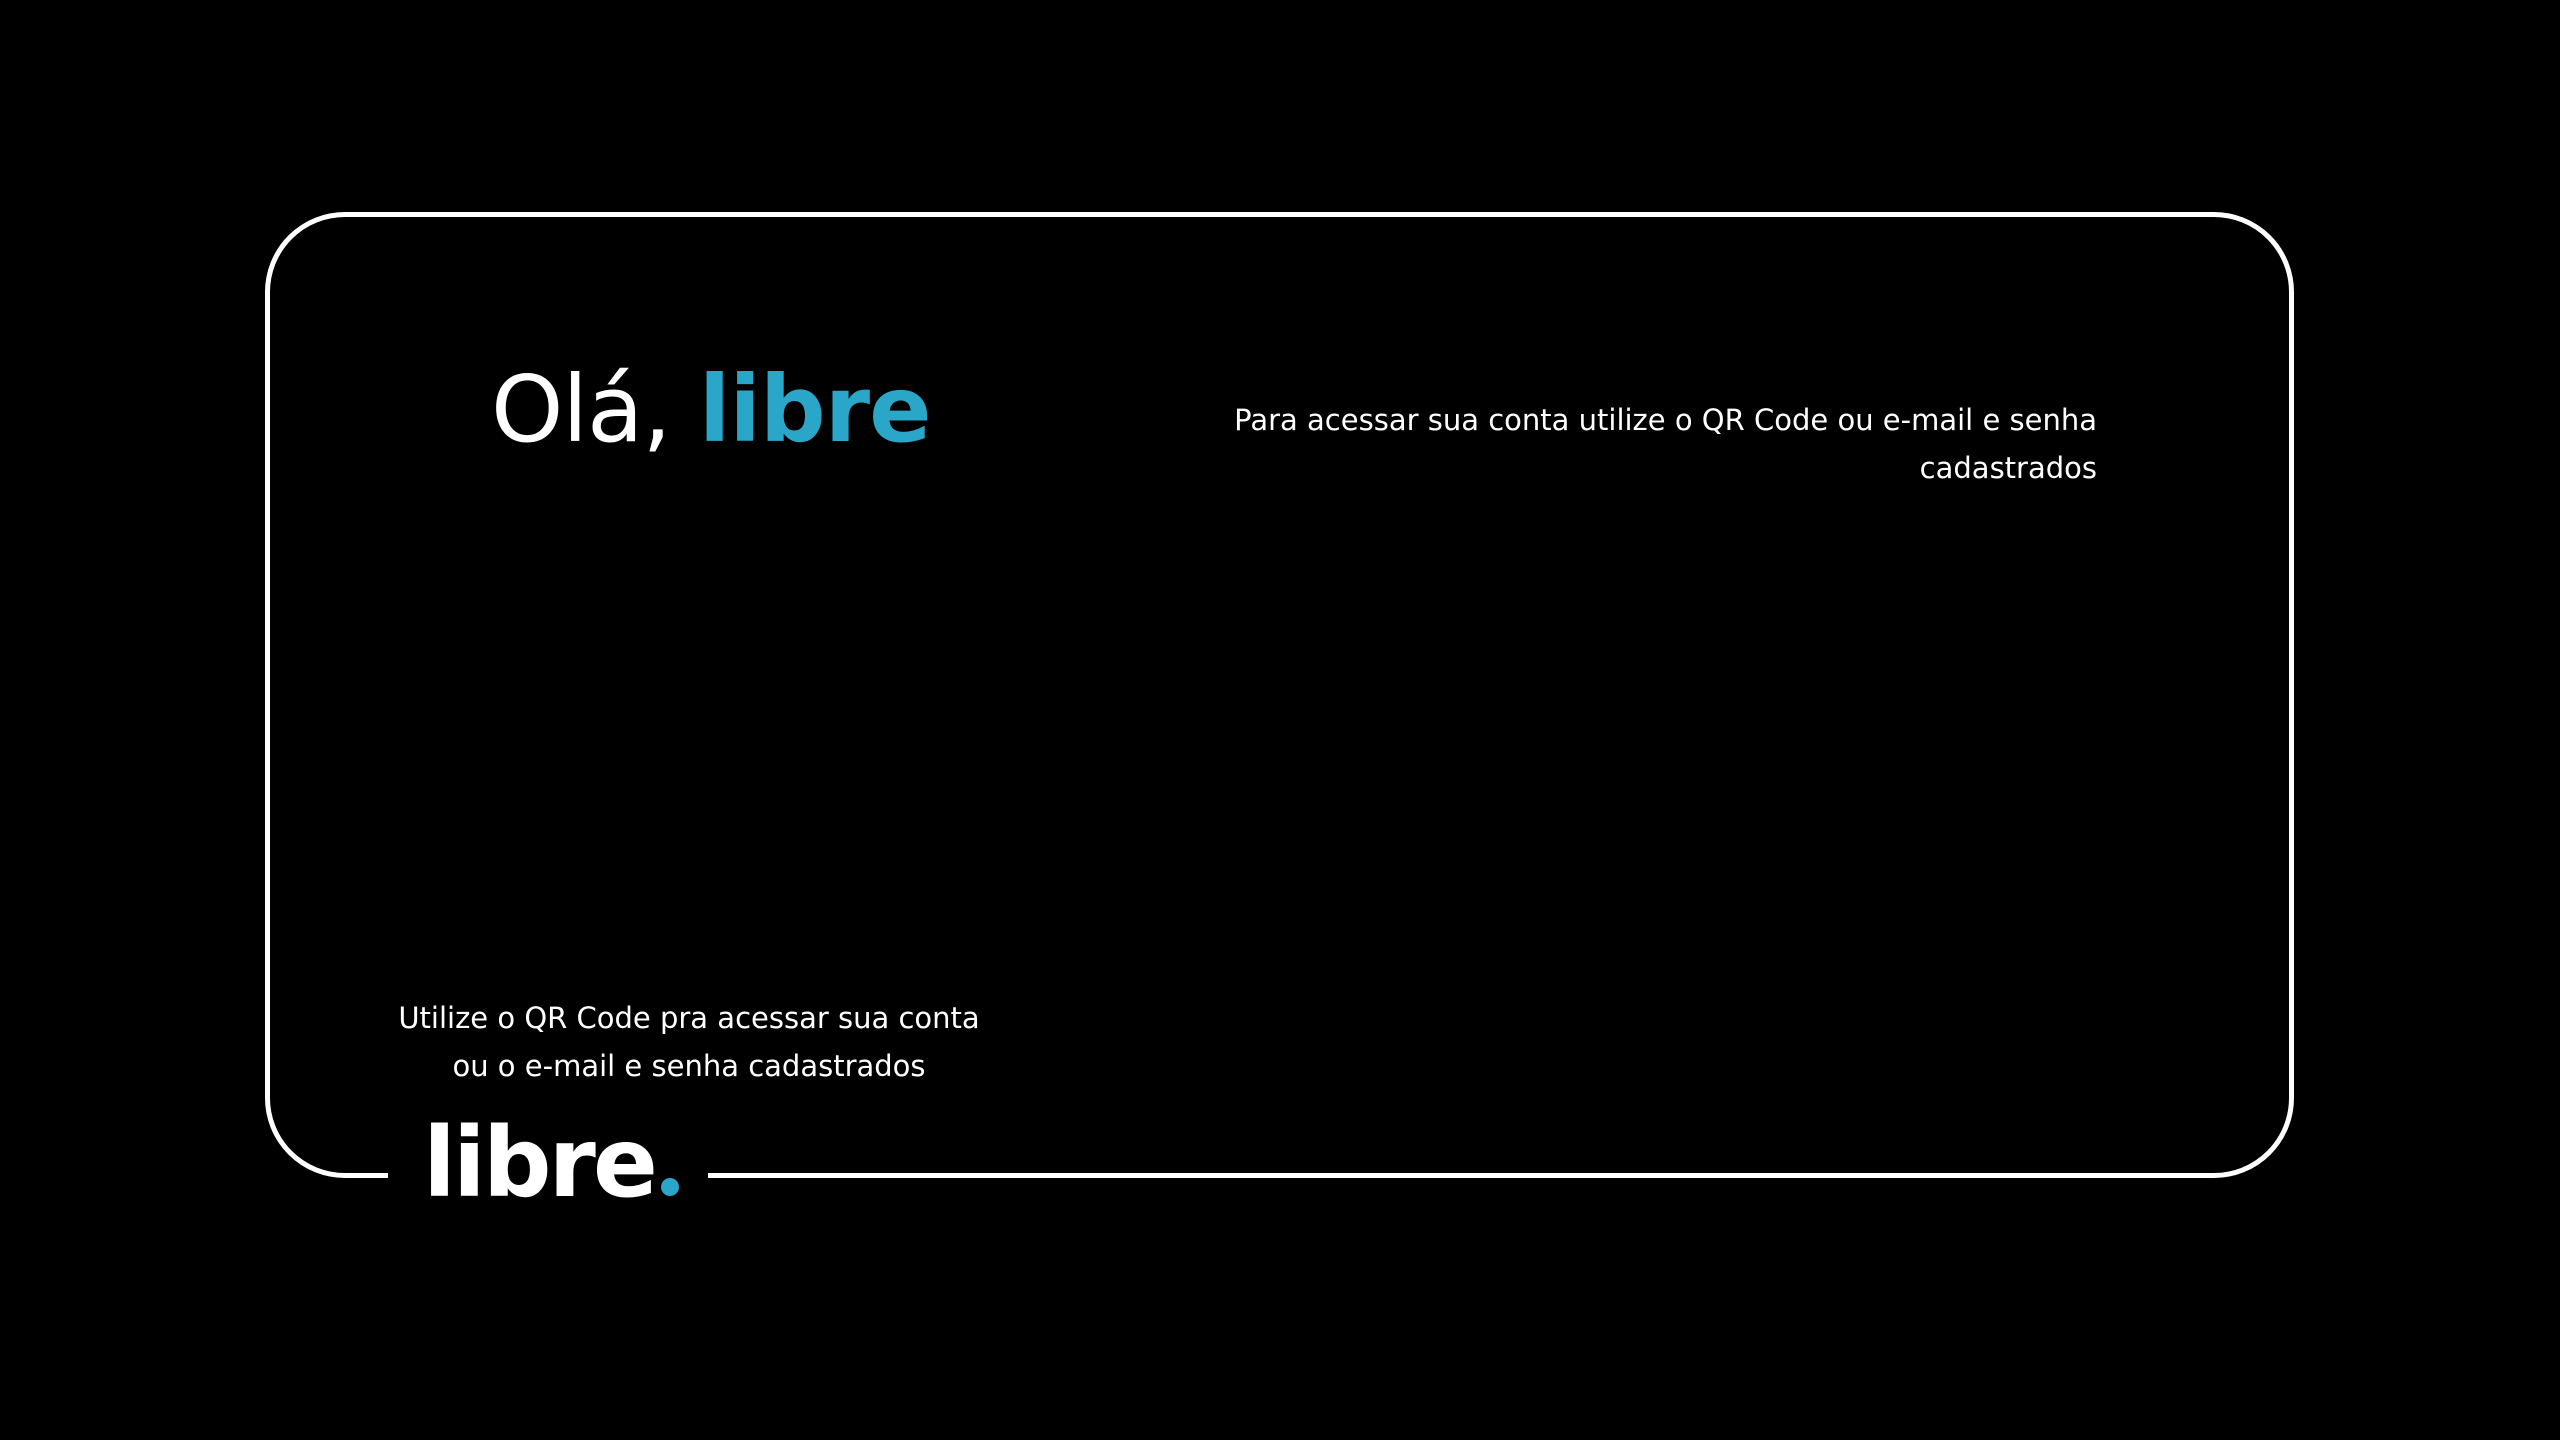 This screenshot has width=2560, height=1440. What do you see at coordinates (815, 409) in the screenshot?
I see `greeting-name: libre` at bounding box center [815, 409].